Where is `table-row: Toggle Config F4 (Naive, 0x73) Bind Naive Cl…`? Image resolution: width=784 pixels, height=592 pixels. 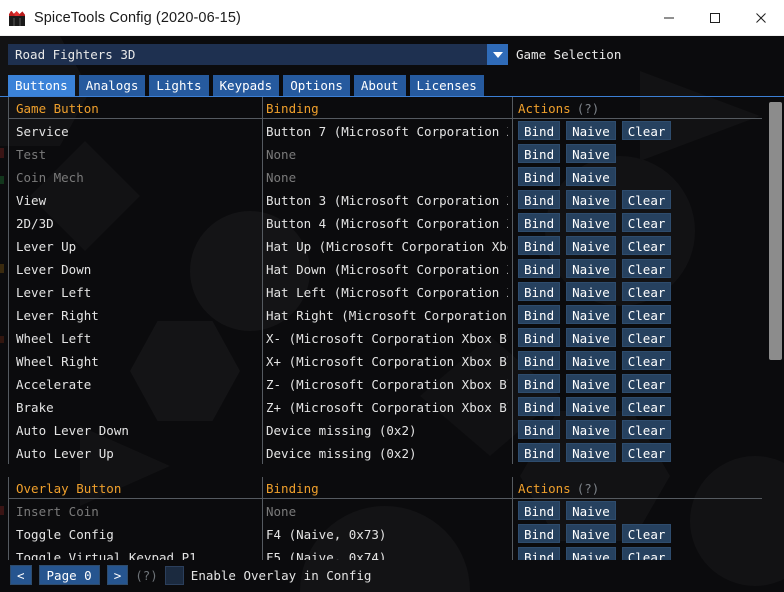 table-row: Toggle Config F4 (Naive, 0x73) Bind Naive Cl… is located at coordinates (392, 533).